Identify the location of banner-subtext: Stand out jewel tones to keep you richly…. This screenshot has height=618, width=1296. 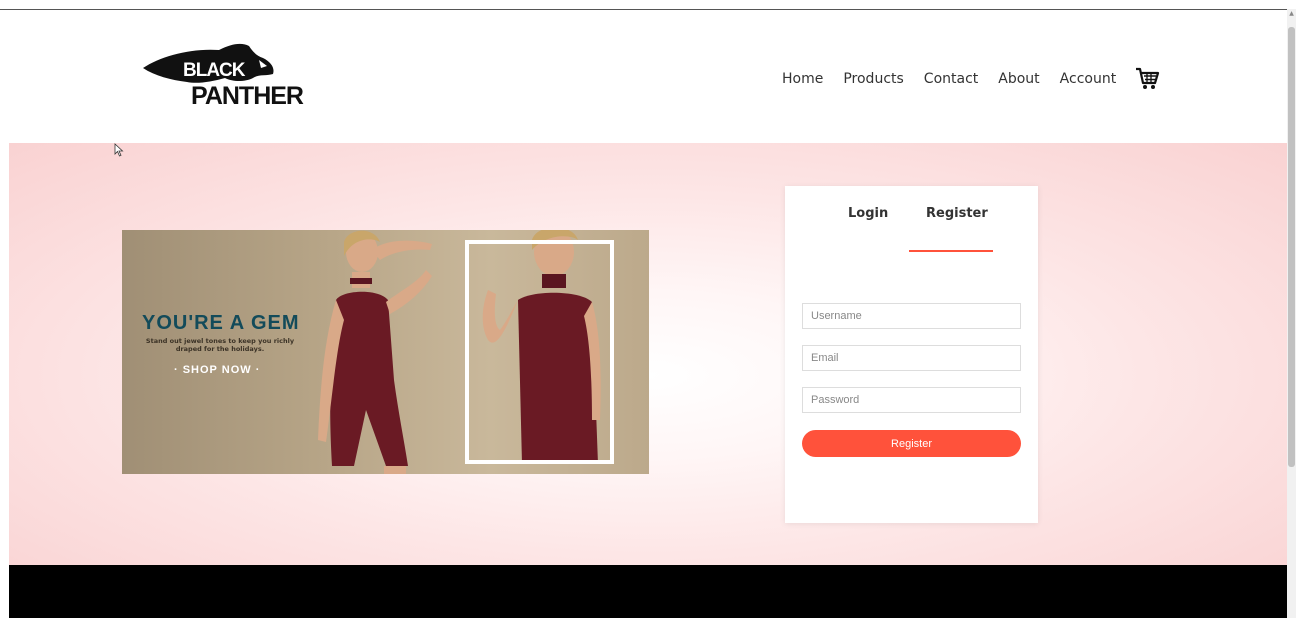
(220, 345).